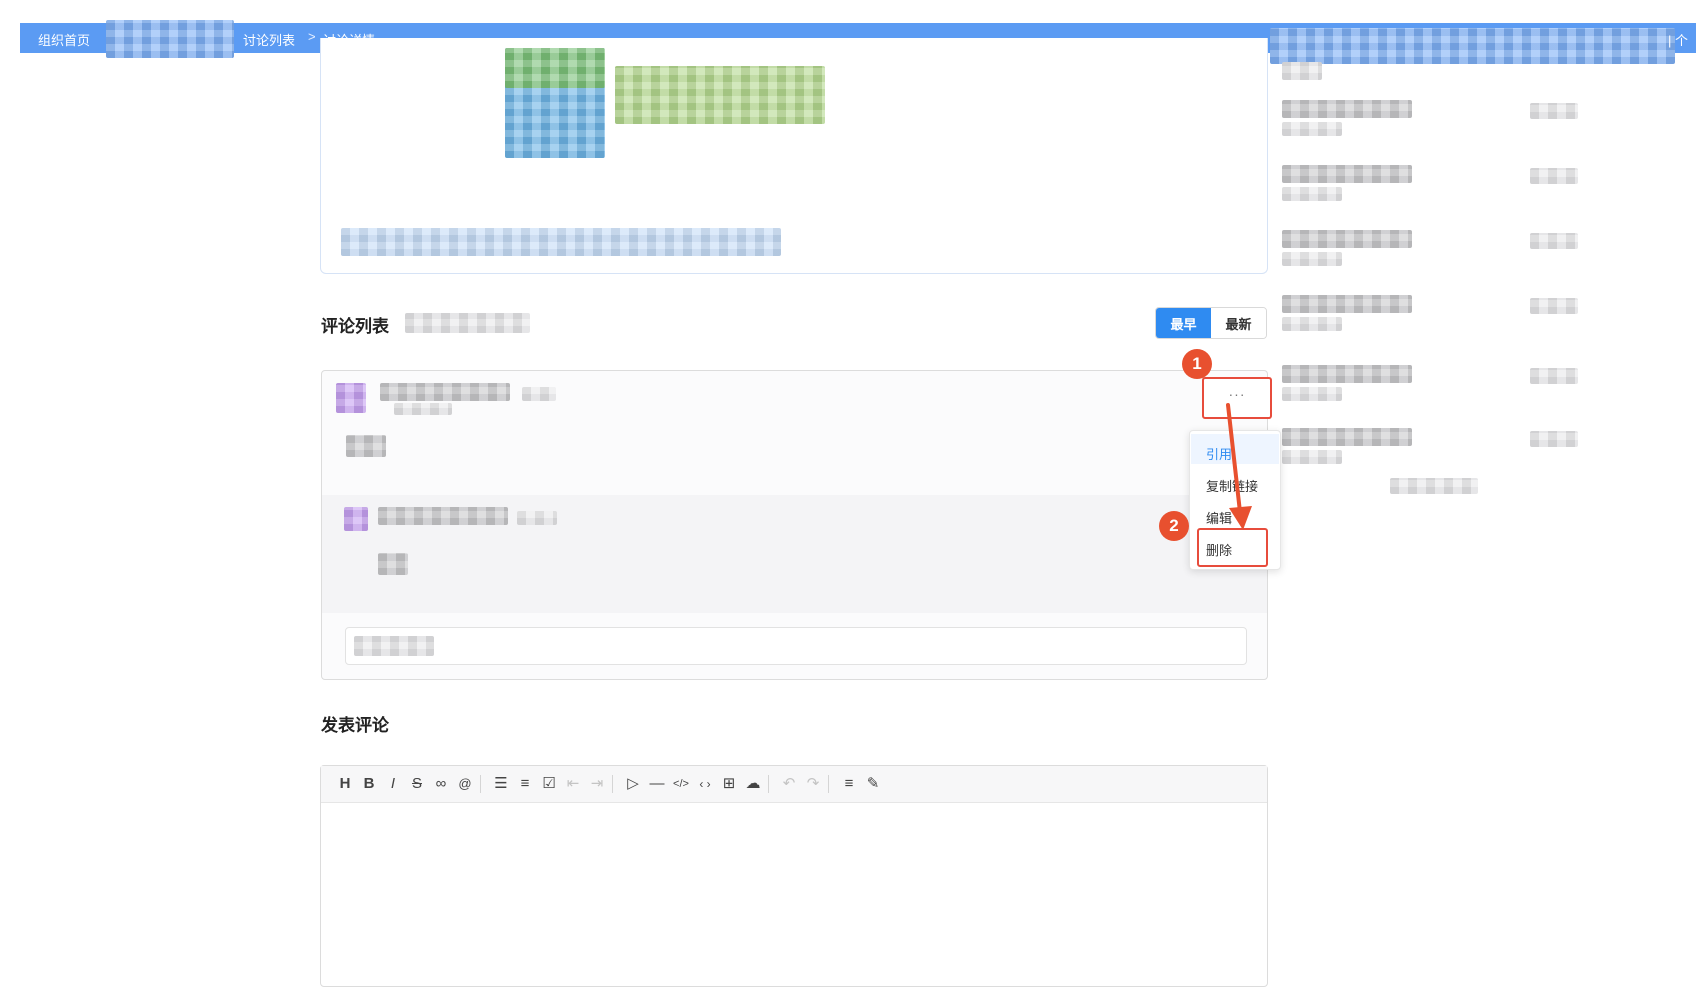  Describe the element at coordinates (849, 784) in the screenshot. I see `align-icon: ≡` at that location.